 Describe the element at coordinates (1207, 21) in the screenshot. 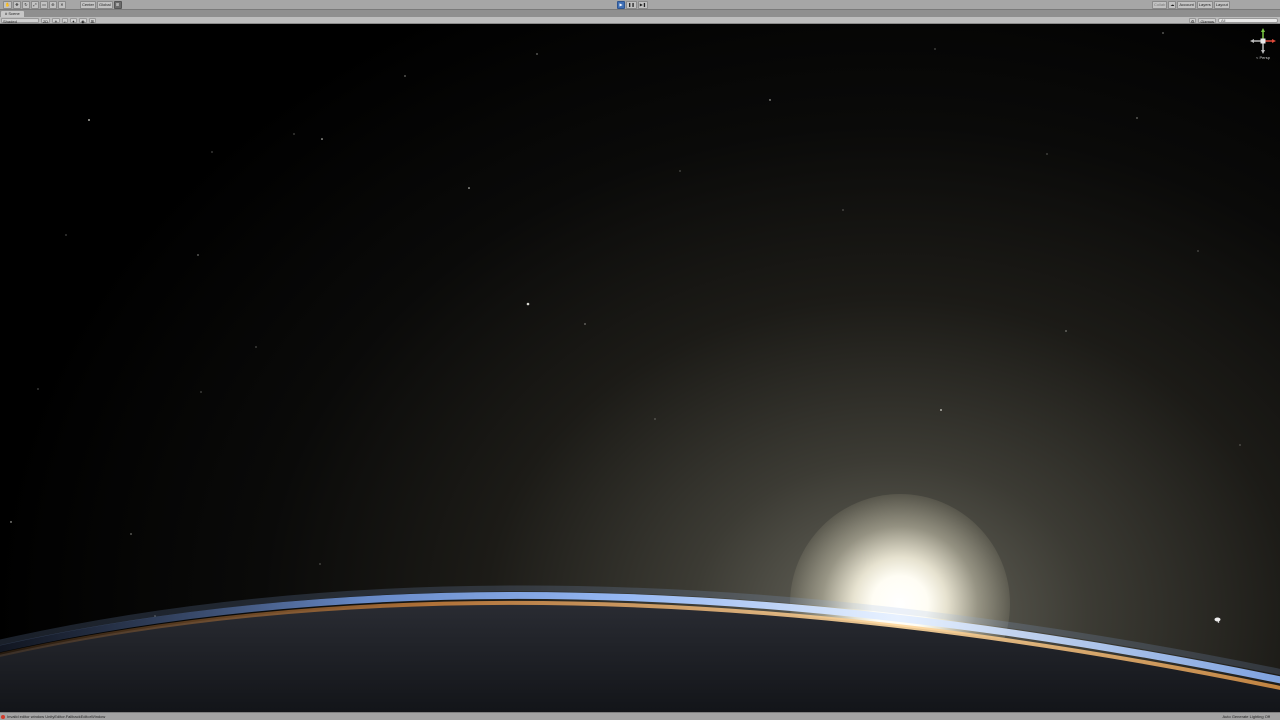

I see `gizmos-dropdown: Gizmos` at that location.